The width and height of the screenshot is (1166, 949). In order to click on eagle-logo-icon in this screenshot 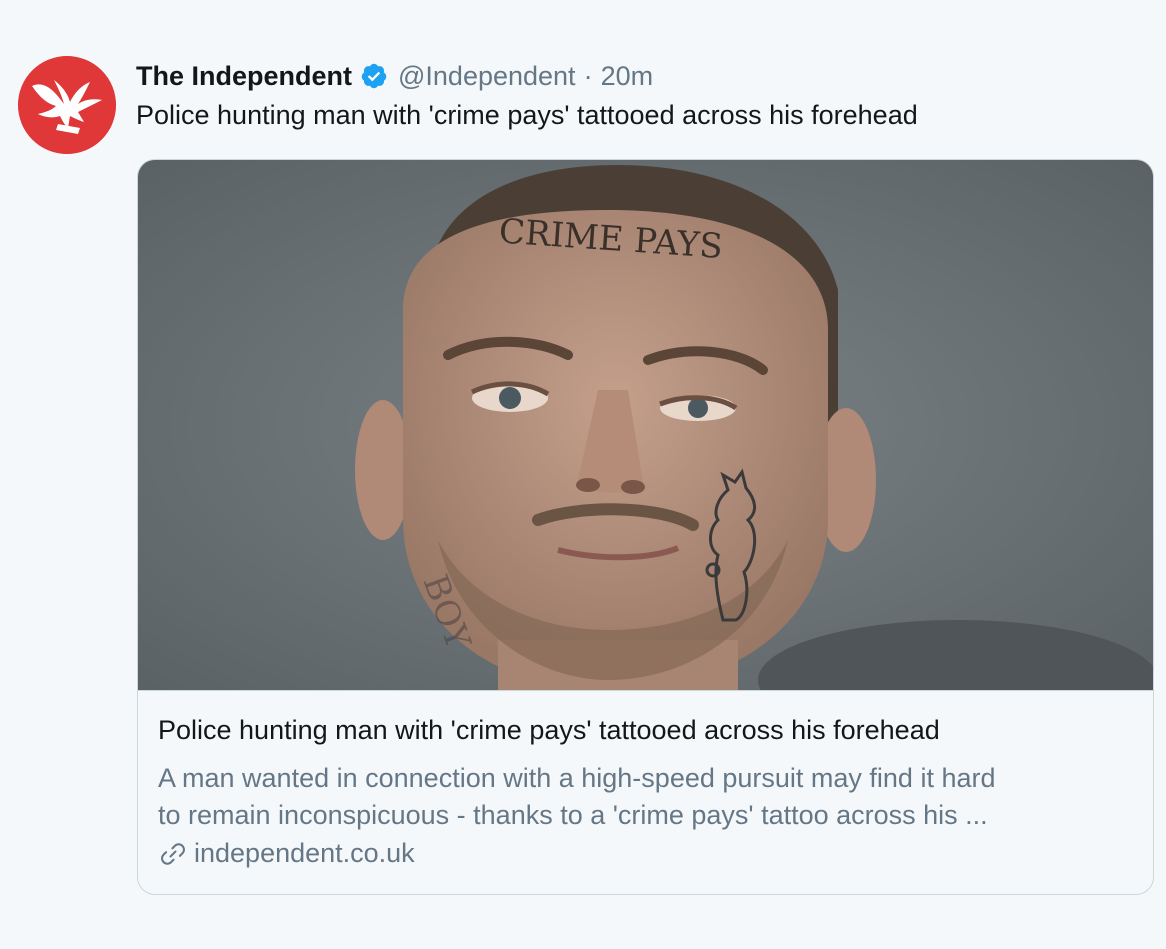, I will do `click(67, 105)`.